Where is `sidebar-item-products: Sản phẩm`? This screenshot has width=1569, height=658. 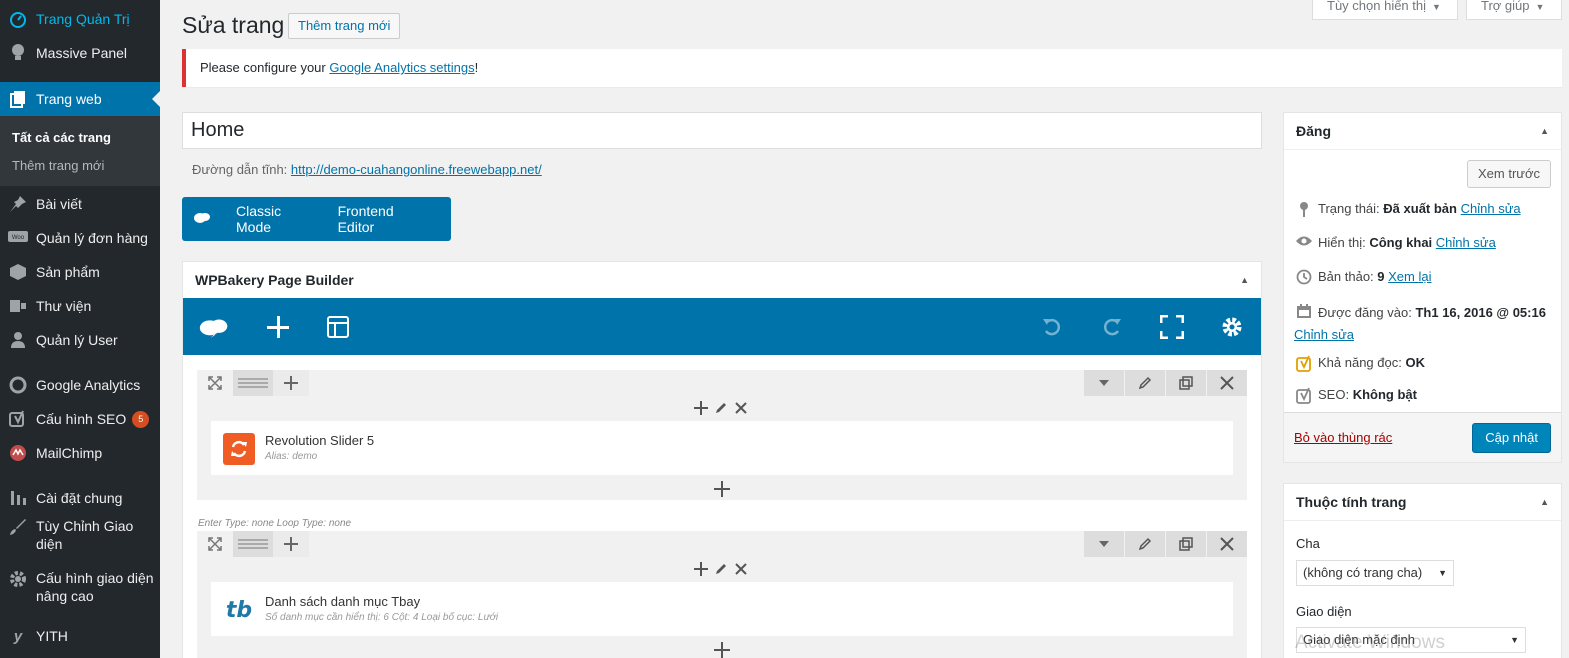 sidebar-item-products: Sản phẩm is located at coordinates (80, 272).